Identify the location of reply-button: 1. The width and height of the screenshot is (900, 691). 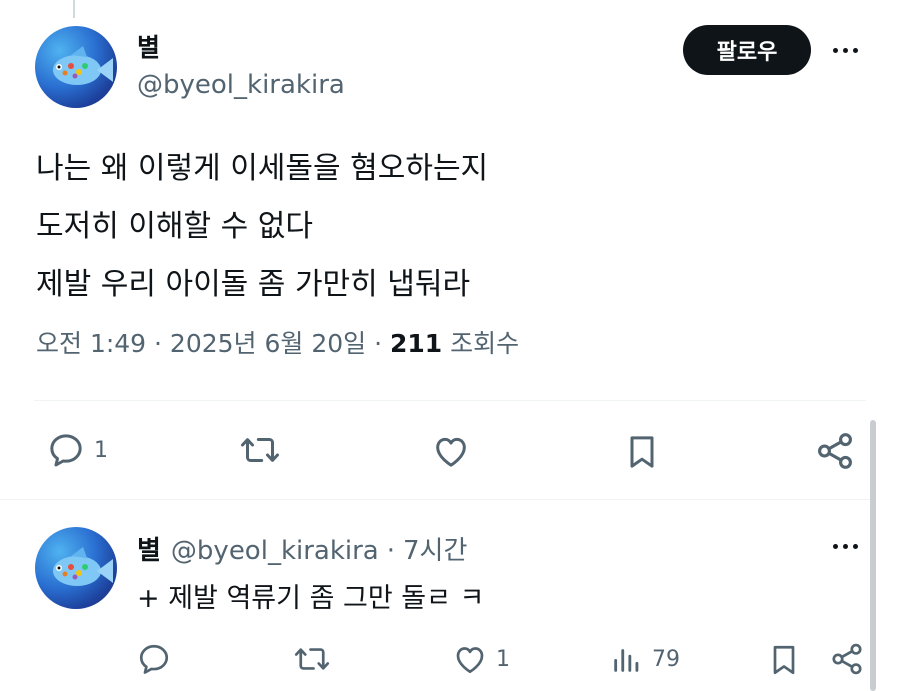
(77, 450).